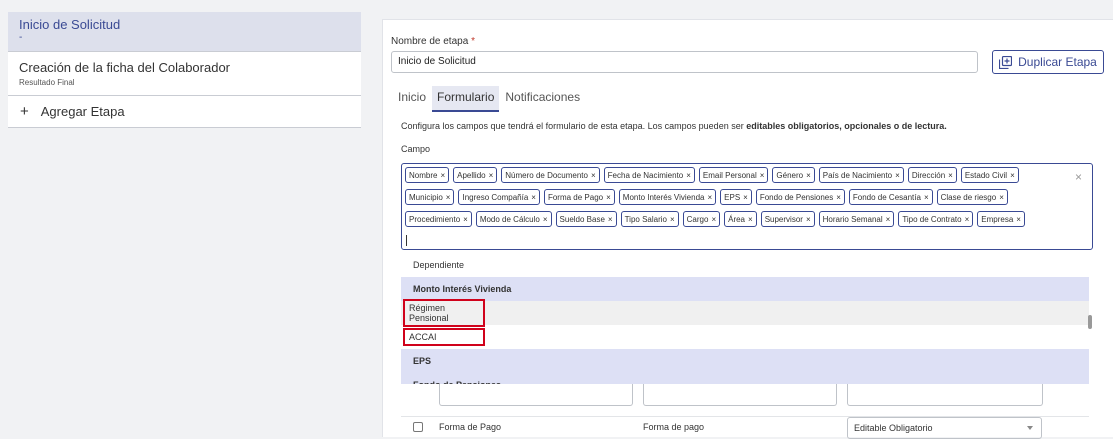 The width and height of the screenshot is (1113, 439). What do you see at coordinates (1090, 322) in the screenshot?
I see `dropdown-scrollbar` at bounding box center [1090, 322].